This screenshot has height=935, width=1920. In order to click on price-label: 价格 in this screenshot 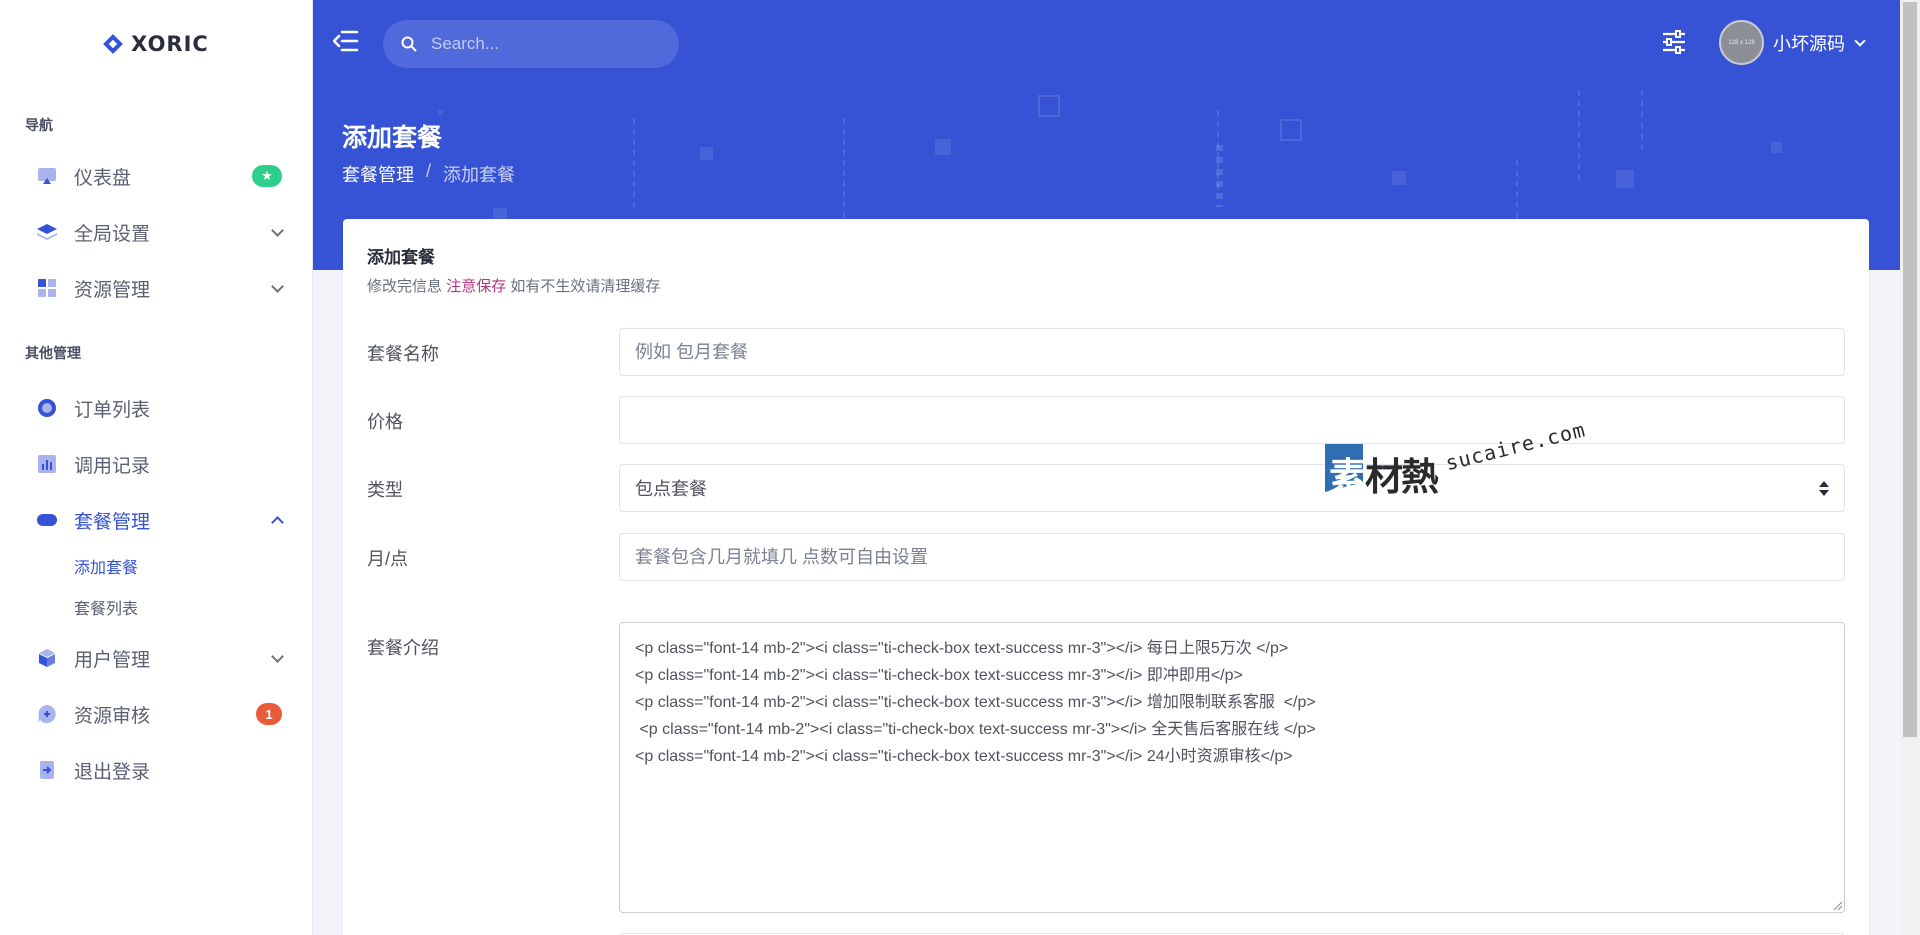, I will do `click(385, 422)`.